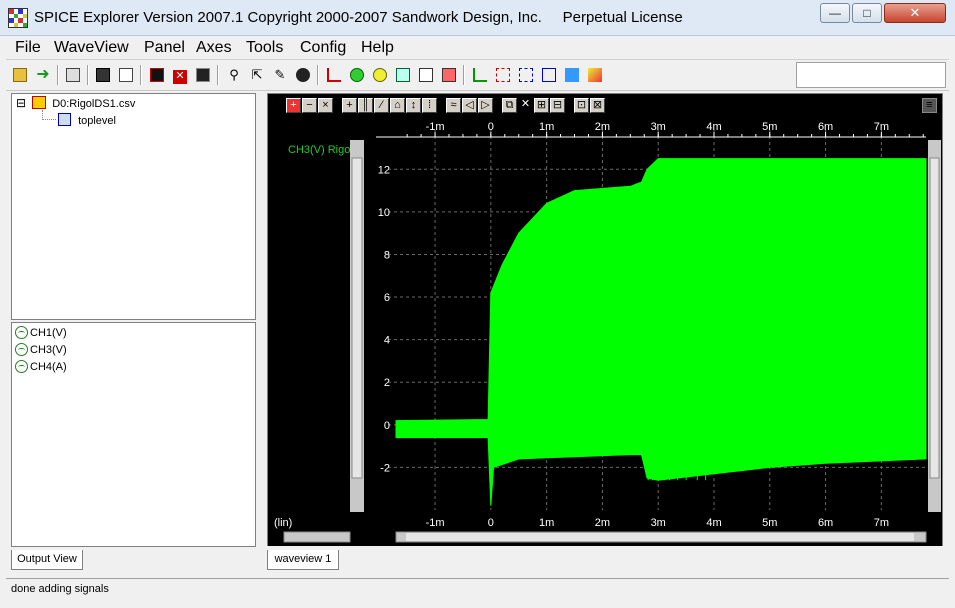  Describe the element at coordinates (293, 105) in the screenshot. I see `zoom-in-icon: +` at that location.